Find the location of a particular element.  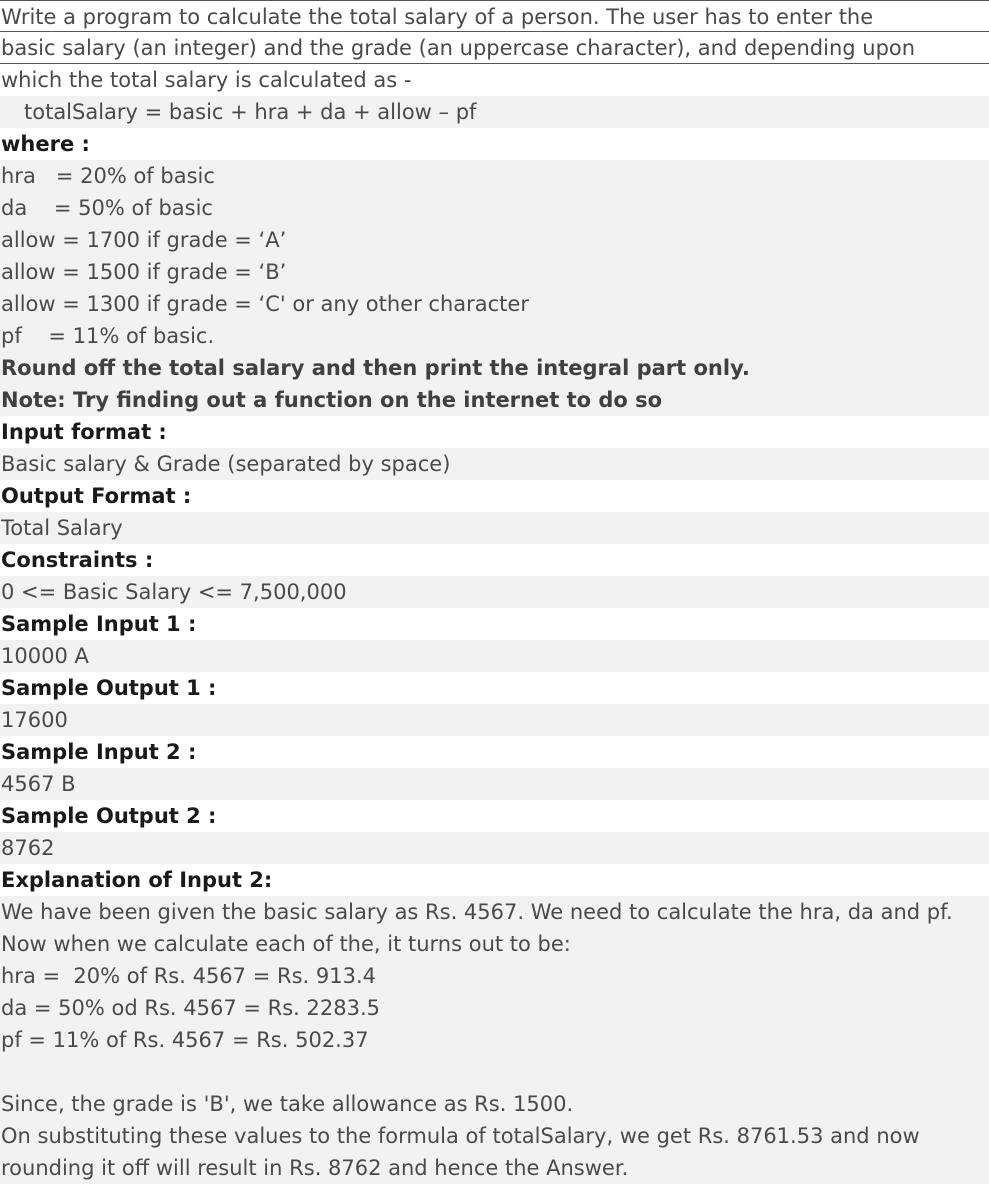

sample-output-1-heading: Sample Output 1 : is located at coordinates (494, 688).